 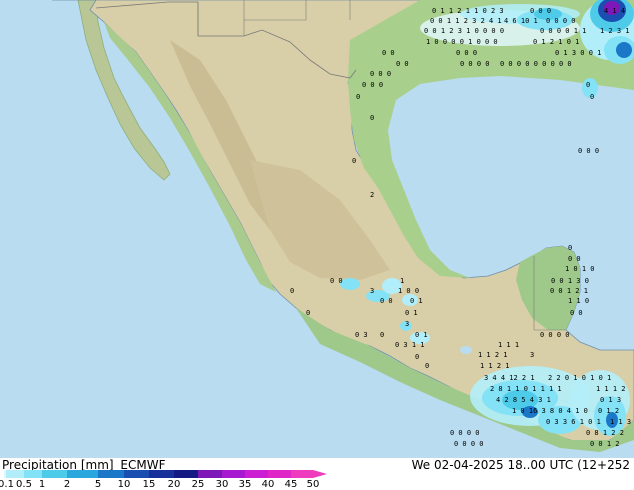 What do you see at coordinates (462, 42) in the screenshot?
I see `precip-value-label: 1 0 0 0 0 1 0 0 0` at bounding box center [462, 42].